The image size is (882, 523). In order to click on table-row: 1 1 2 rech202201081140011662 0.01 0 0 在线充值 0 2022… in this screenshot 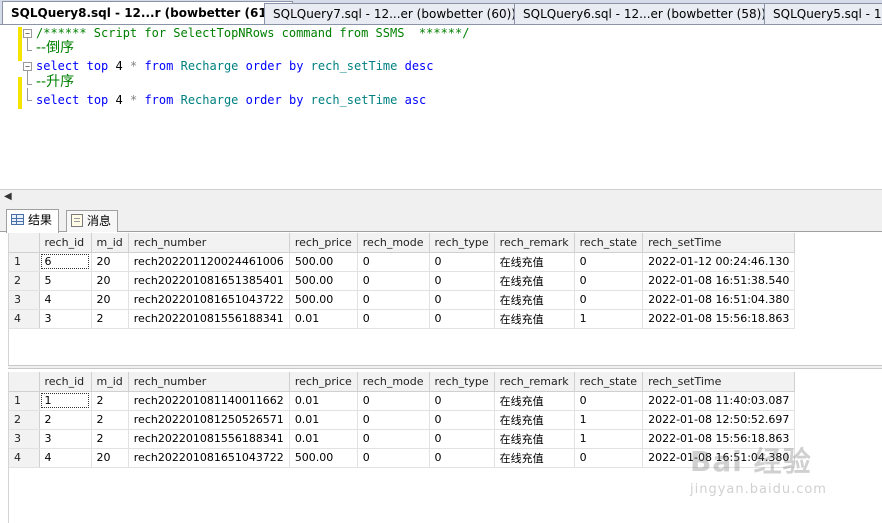, I will do `click(402, 401)`.